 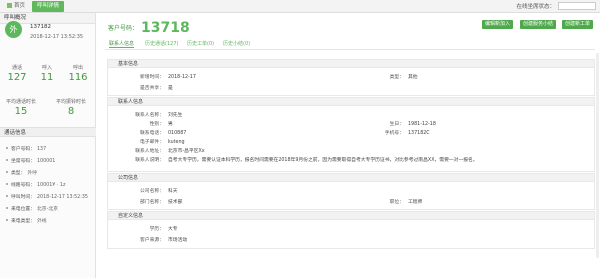 What do you see at coordinates (351, 102) in the screenshot?
I see `contact-info-title: 联系人信息` at bounding box center [351, 102].